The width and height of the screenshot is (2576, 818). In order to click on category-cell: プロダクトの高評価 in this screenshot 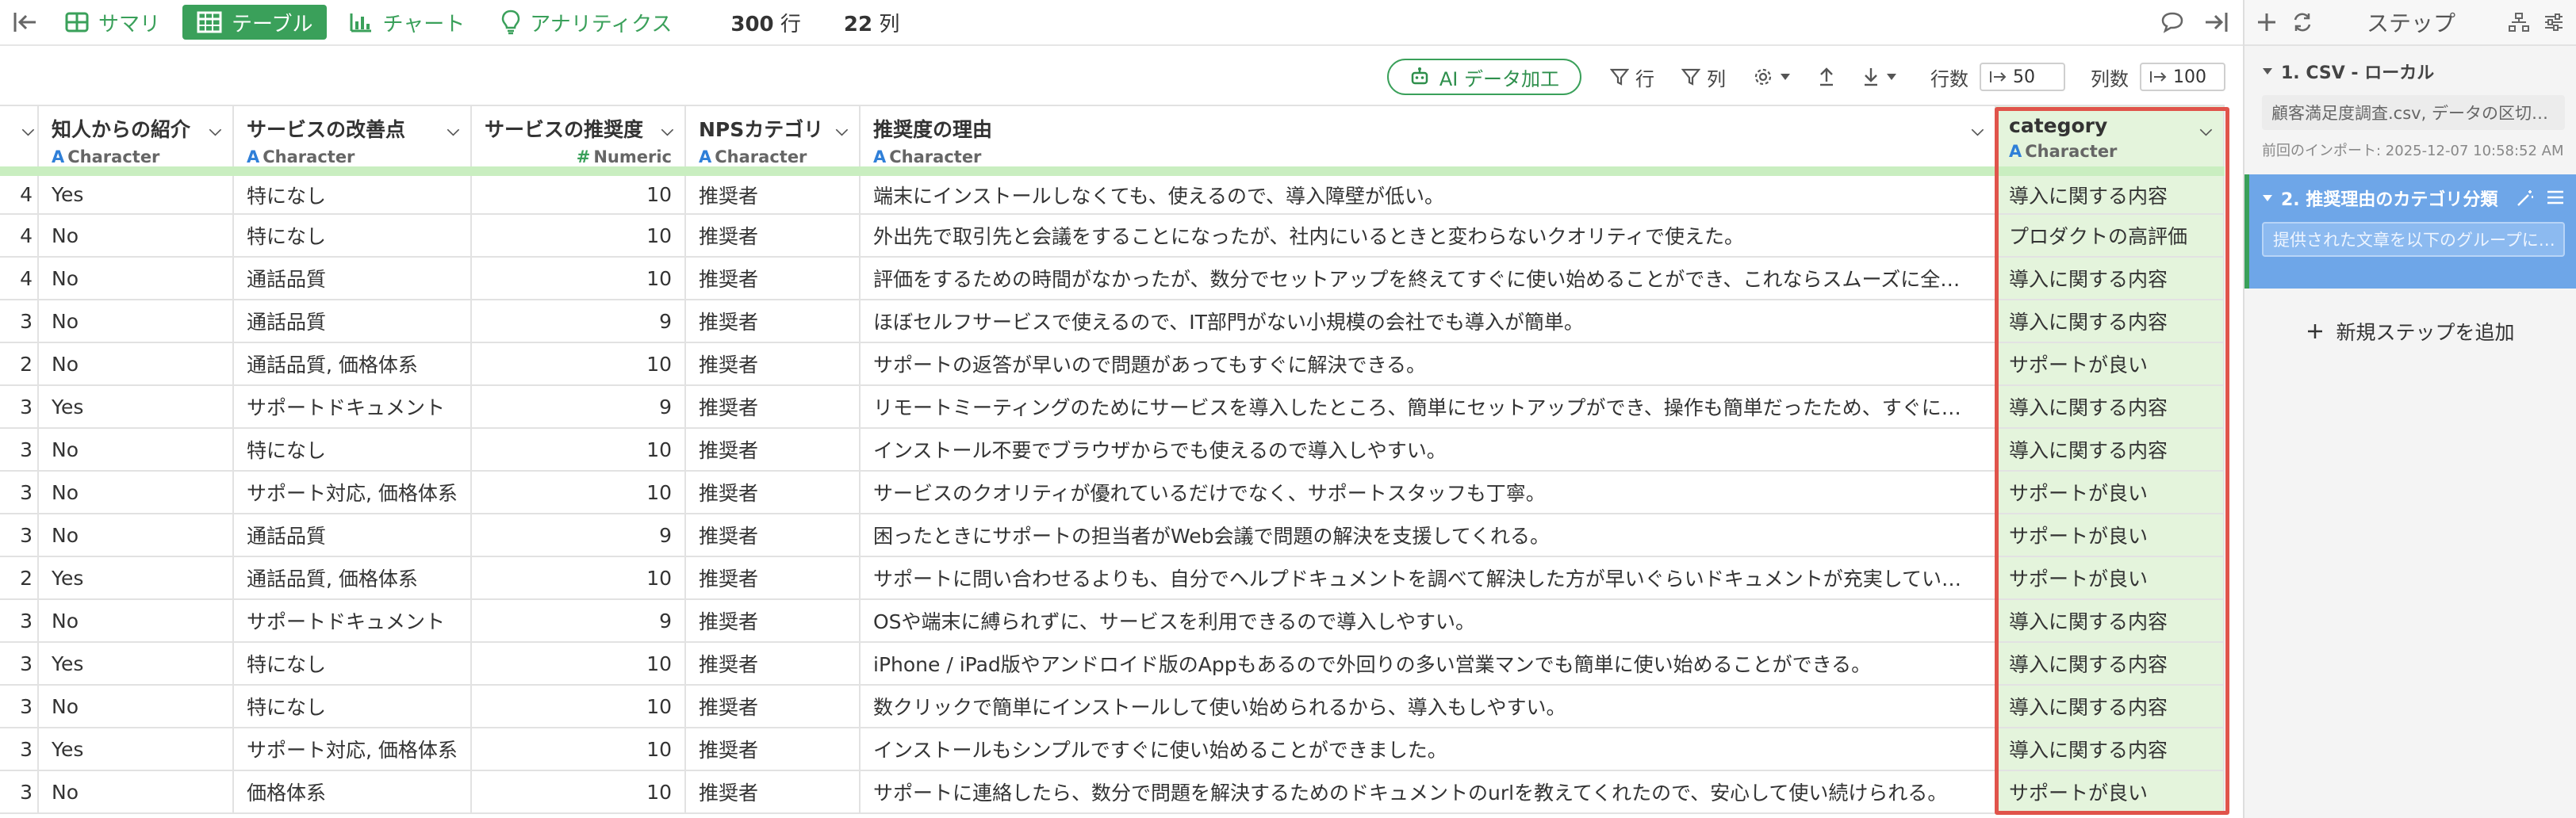, I will do `click(2110, 236)`.